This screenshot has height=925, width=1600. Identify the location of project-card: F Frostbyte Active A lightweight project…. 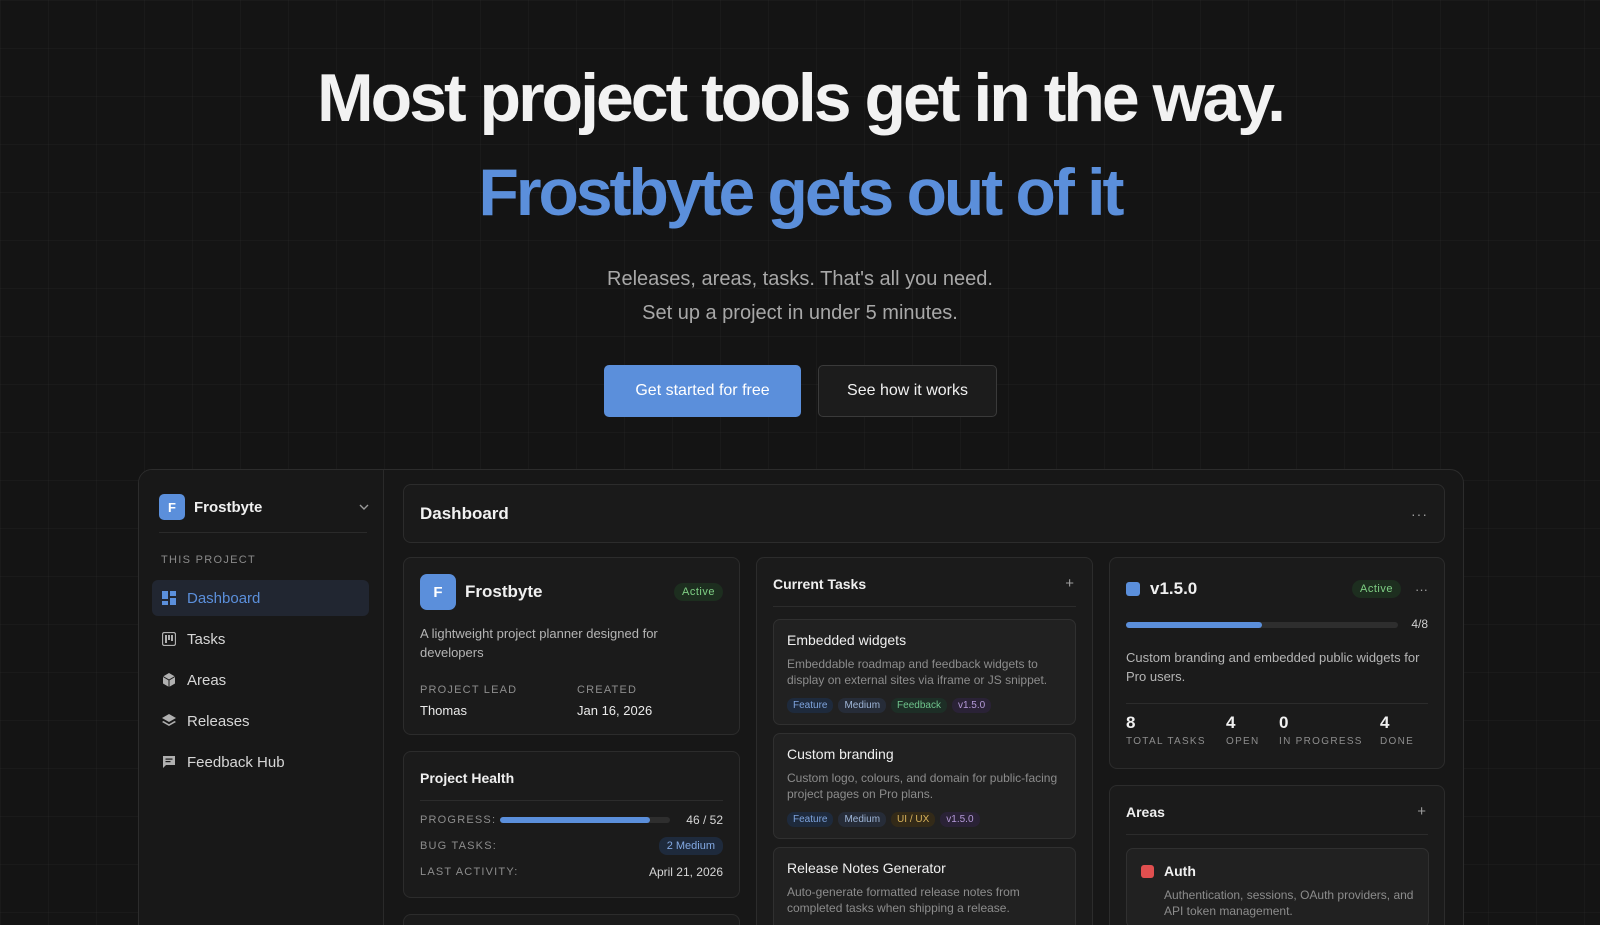
(571, 646).